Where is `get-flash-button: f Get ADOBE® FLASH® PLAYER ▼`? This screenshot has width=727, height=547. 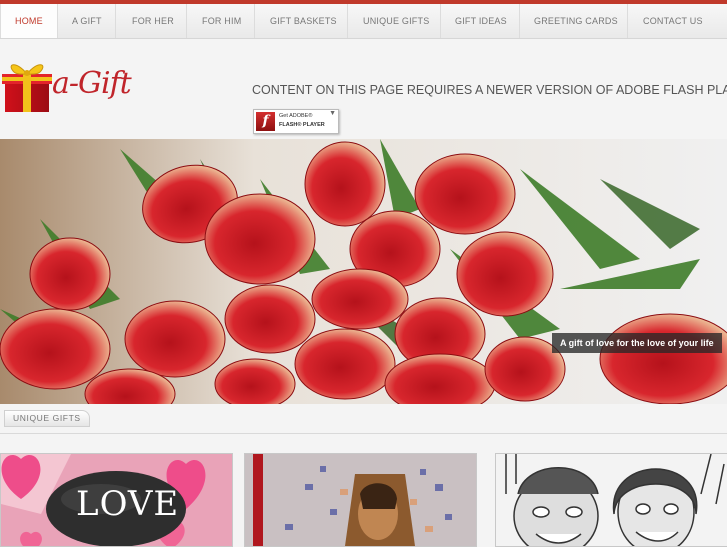 get-flash-button: f Get ADOBE® FLASH® PLAYER ▼ is located at coordinates (296, 121).